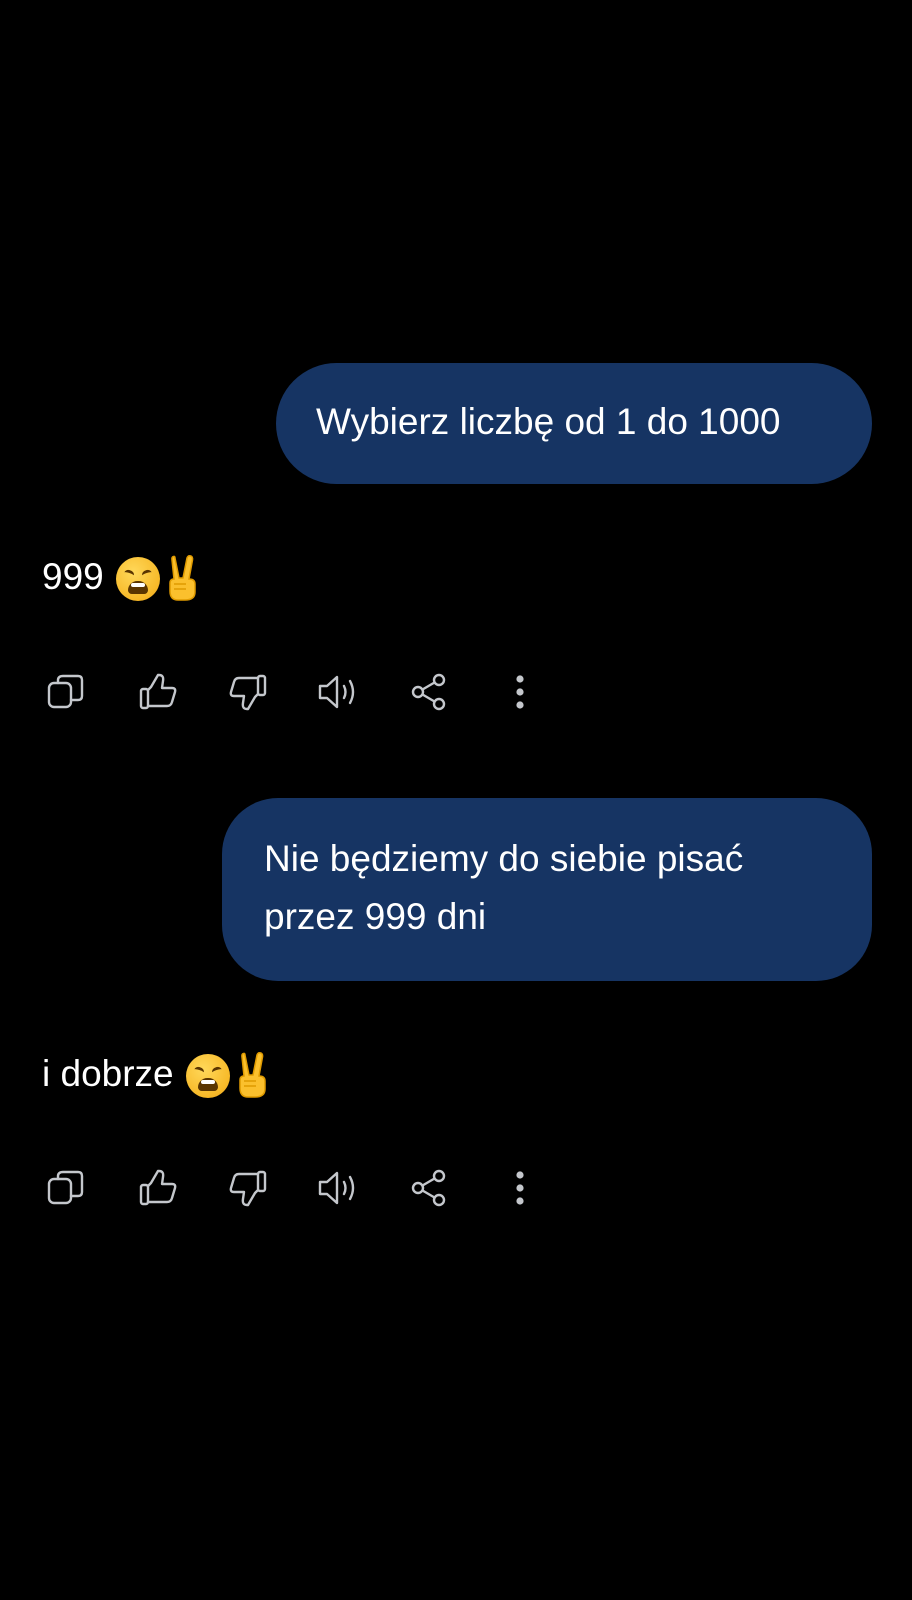 The height and width of the screenshot is (1600, 912). I want to click on assistant-message-text: i dobrze, so click(108, 1074).